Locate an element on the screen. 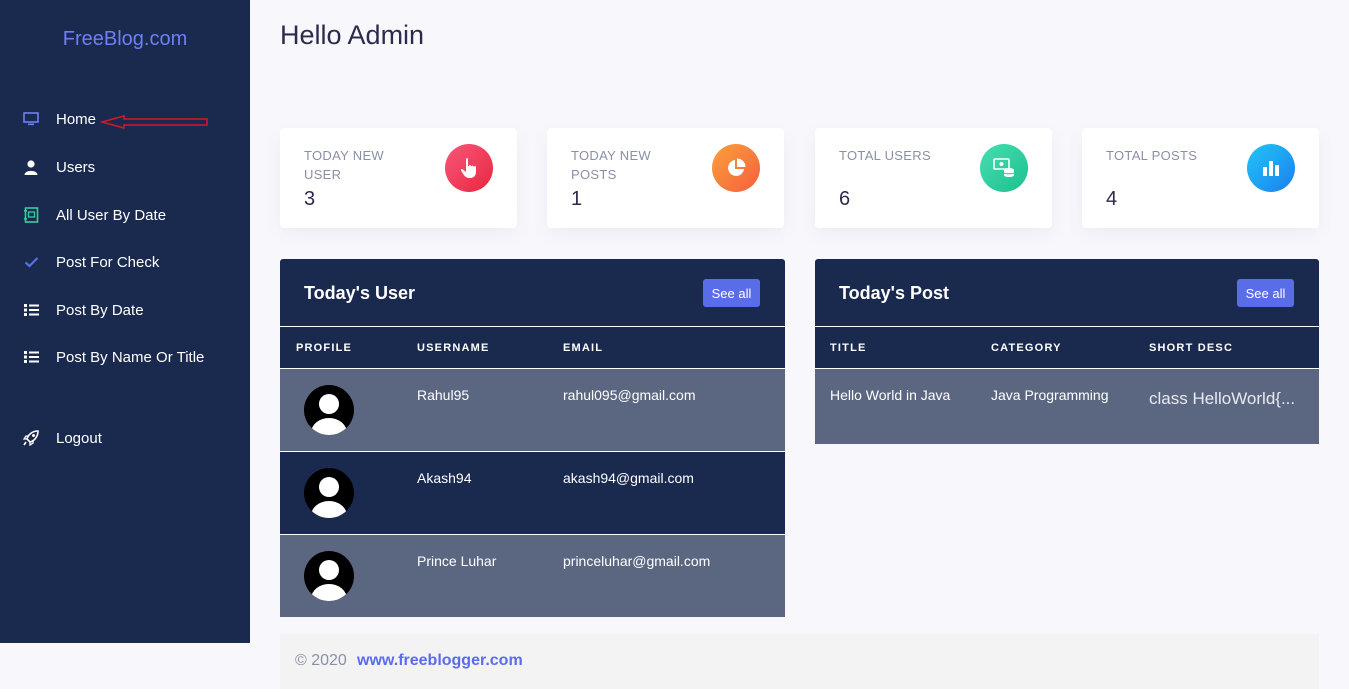 The height and width of the screenshot is (689, 1349). page-title: Hello Admin is located at coordinates (352, 35).